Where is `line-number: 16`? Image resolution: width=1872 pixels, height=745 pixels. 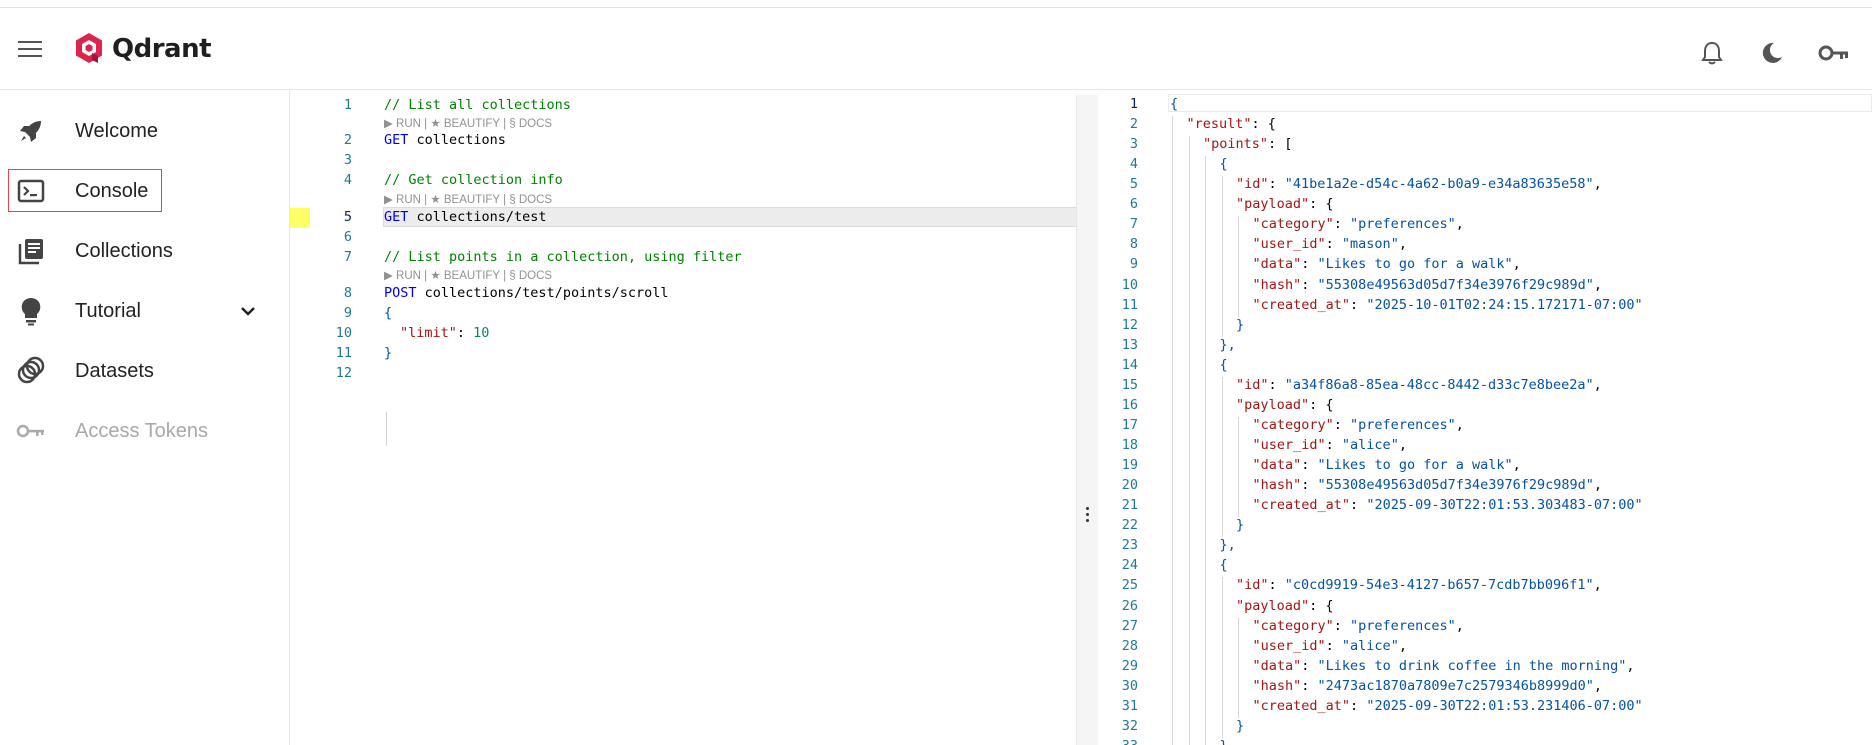 line-number: 16 is located at coordinates (1129, 404).